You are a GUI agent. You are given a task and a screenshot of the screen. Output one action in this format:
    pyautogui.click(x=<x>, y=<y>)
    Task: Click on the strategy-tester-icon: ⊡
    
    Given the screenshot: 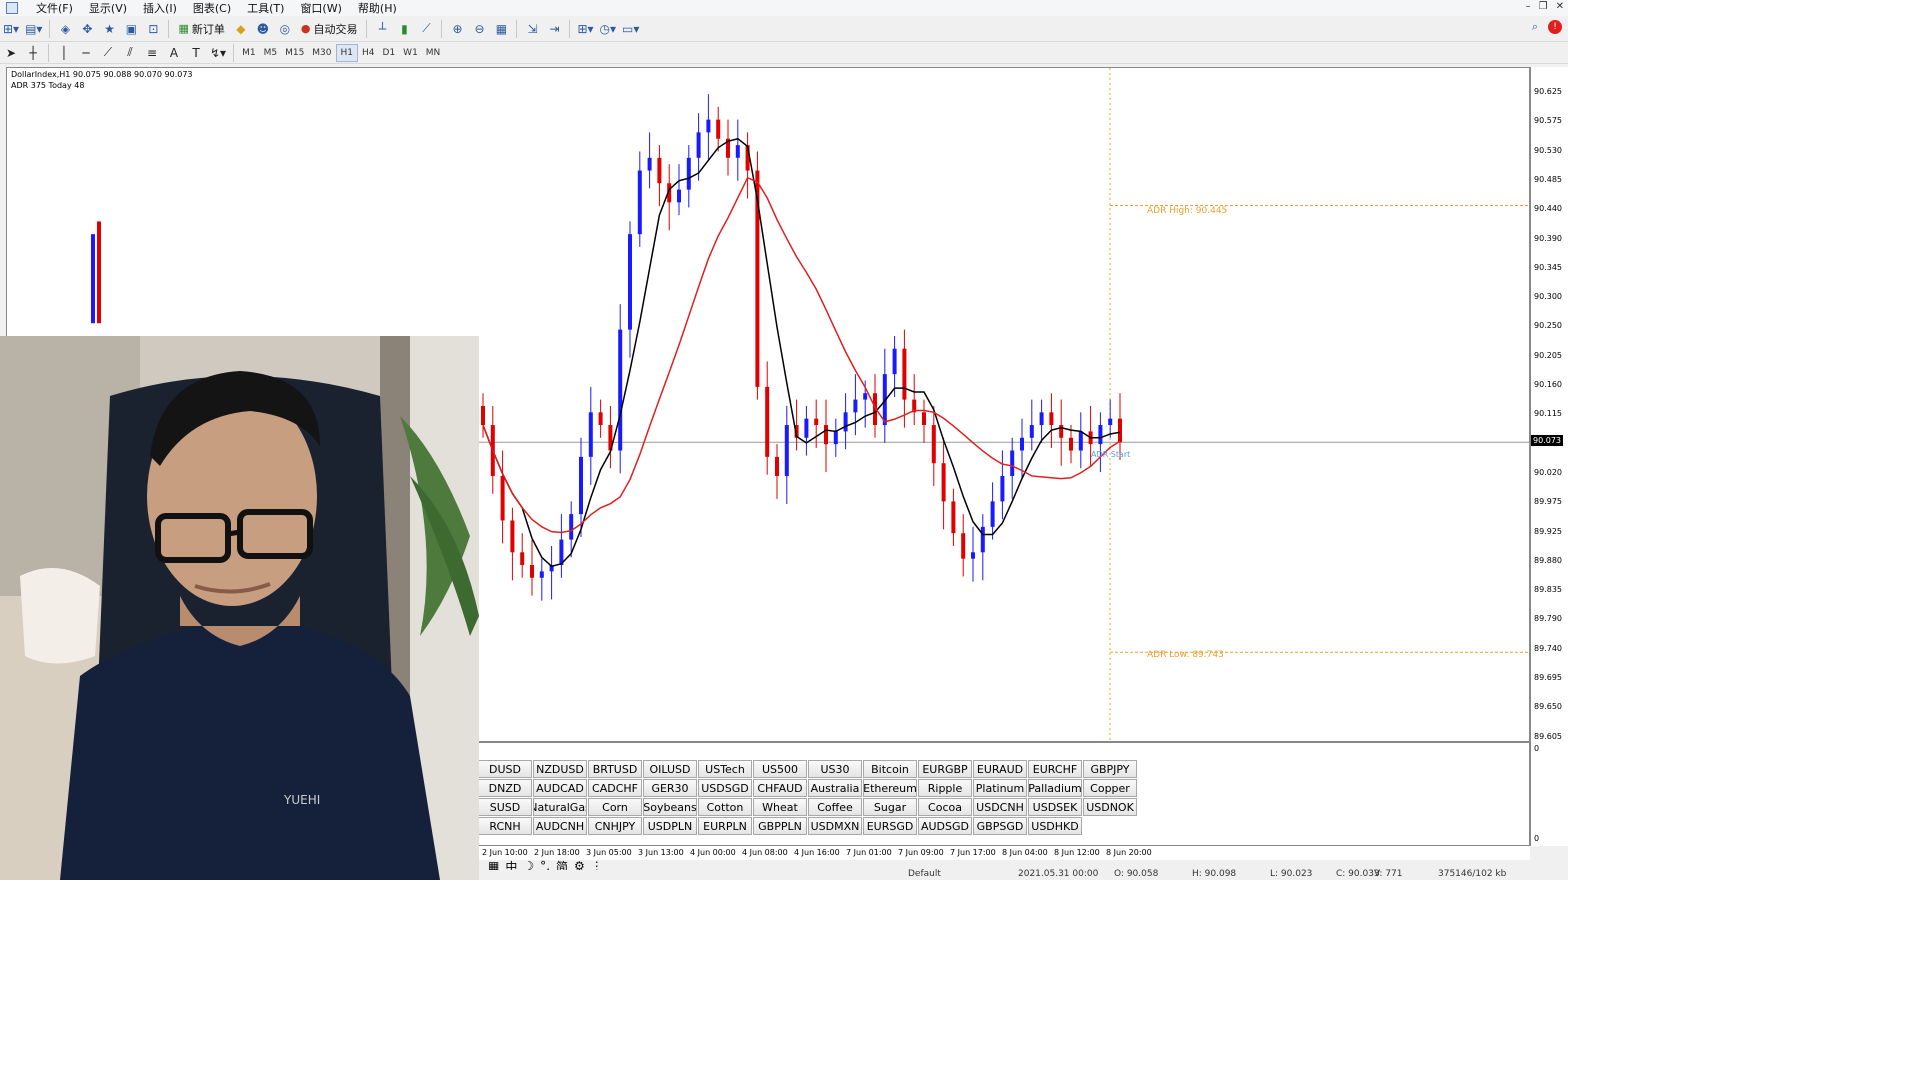 What is the action you would take?
    pyautogui.click(x=153, y=29)
    